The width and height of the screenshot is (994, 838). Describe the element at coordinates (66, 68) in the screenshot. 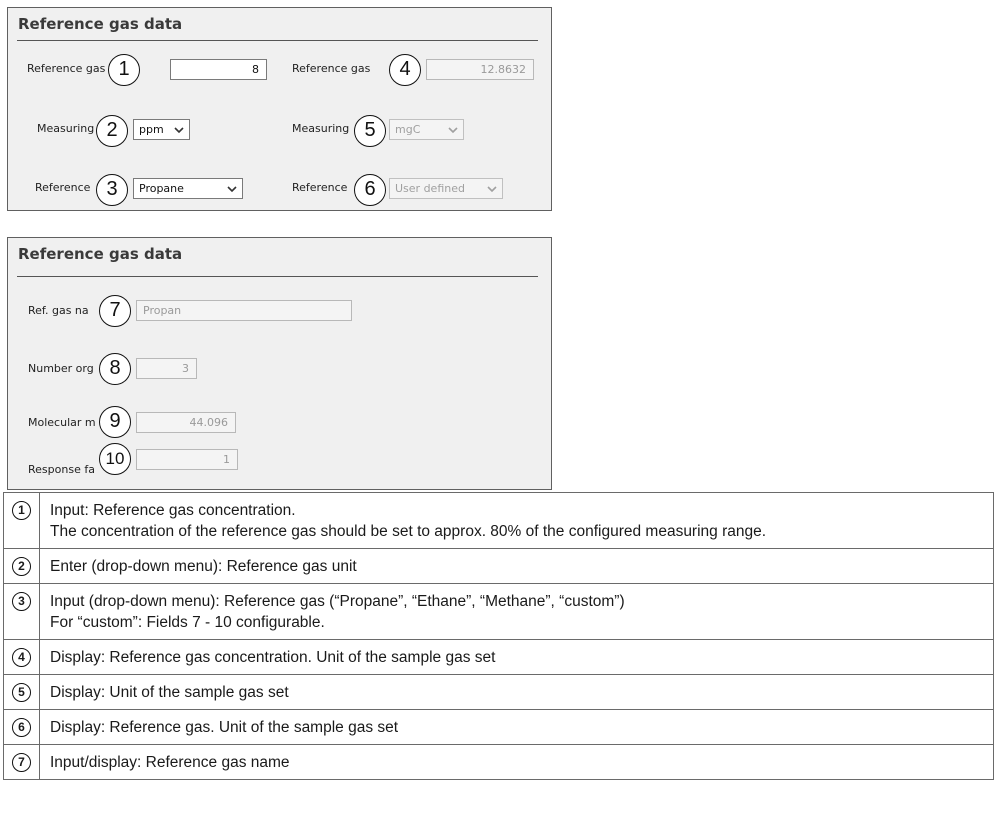

I see `reference-gas-concentration-label: Reference gas` at that location.